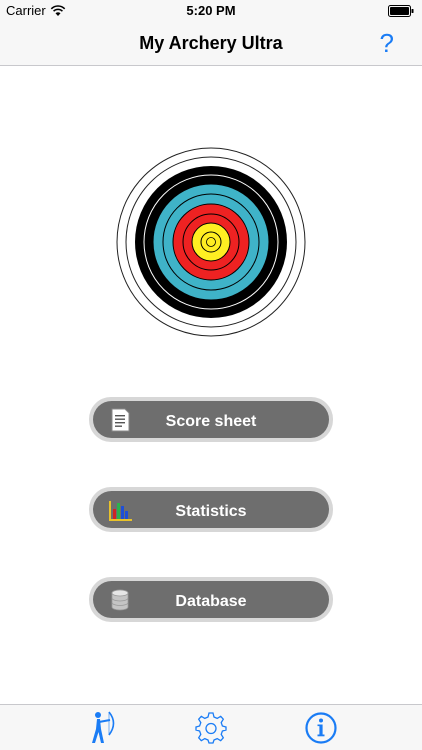 Image resolution: width=422 pixels, height=750 pixels. I want to click on statistics-button-face: Statistics, so click(211, 509).